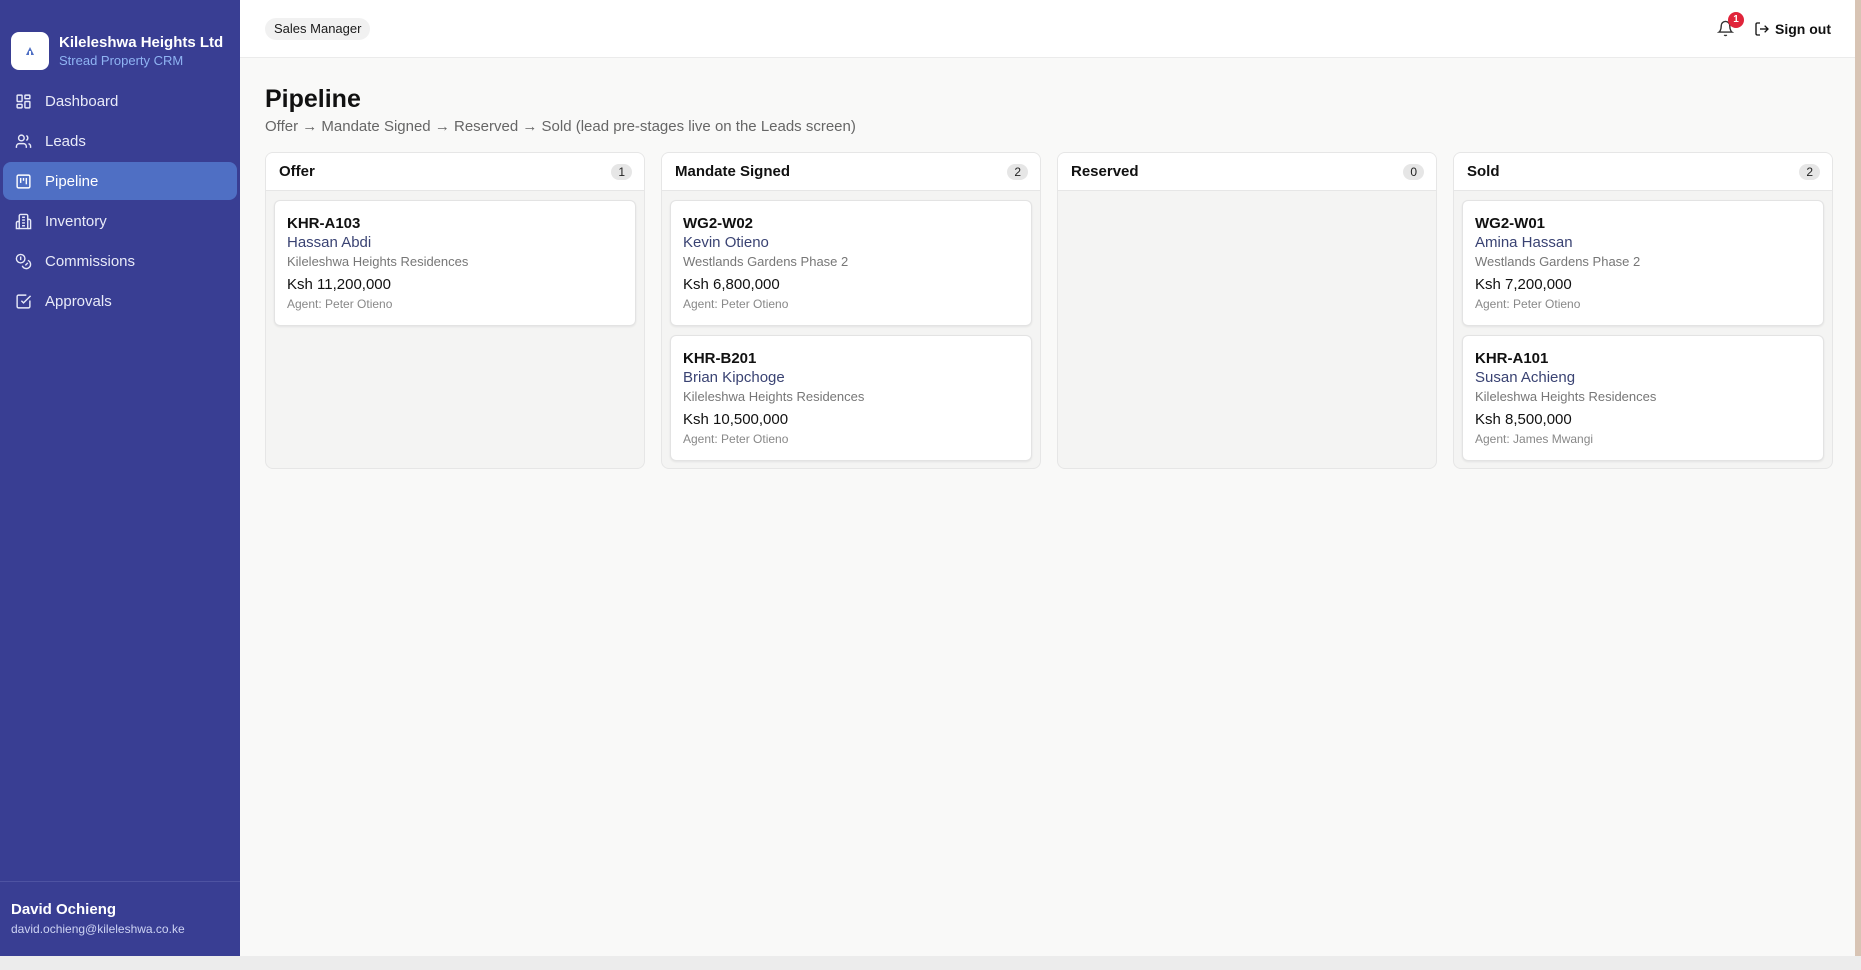 The height and width of the screenshot is (970, 1861). What do you see at coordinates (90, 261) in the screenshot?
I see `sidebar-item-label: Commissions` at bounding box center [90, 261].